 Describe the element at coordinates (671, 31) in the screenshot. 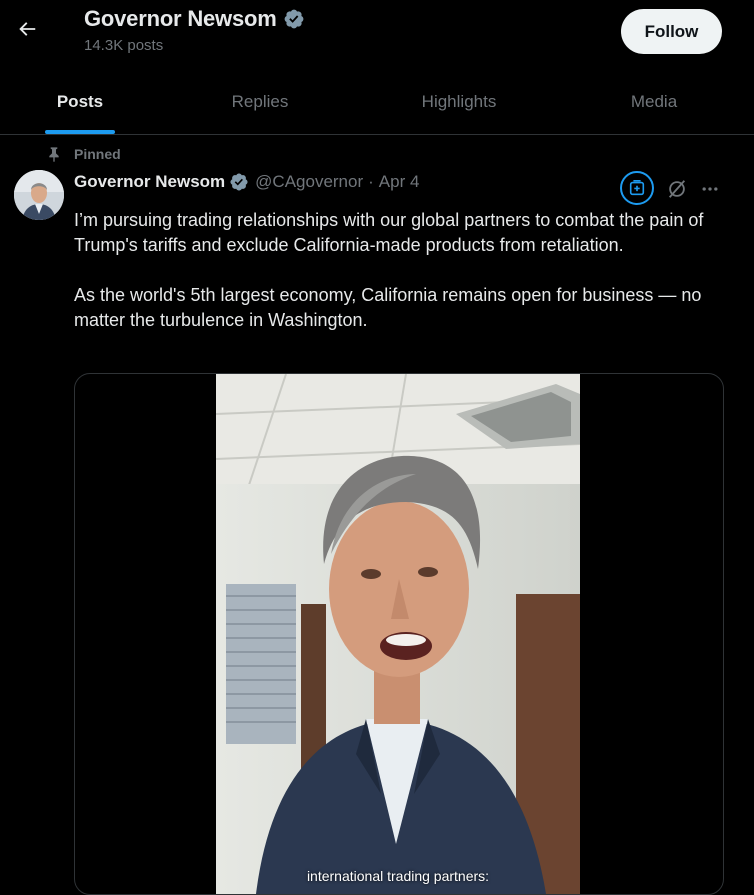

I see `follow-button: Follow` at that location.